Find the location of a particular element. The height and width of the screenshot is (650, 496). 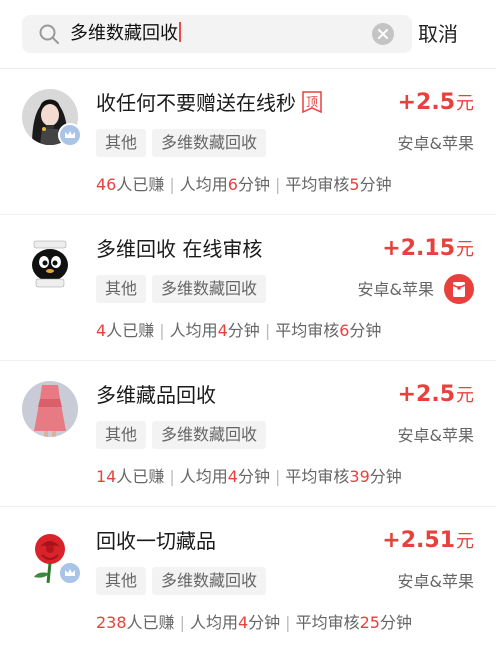

avatar-dress-icon is located at coordinates (50, 409).